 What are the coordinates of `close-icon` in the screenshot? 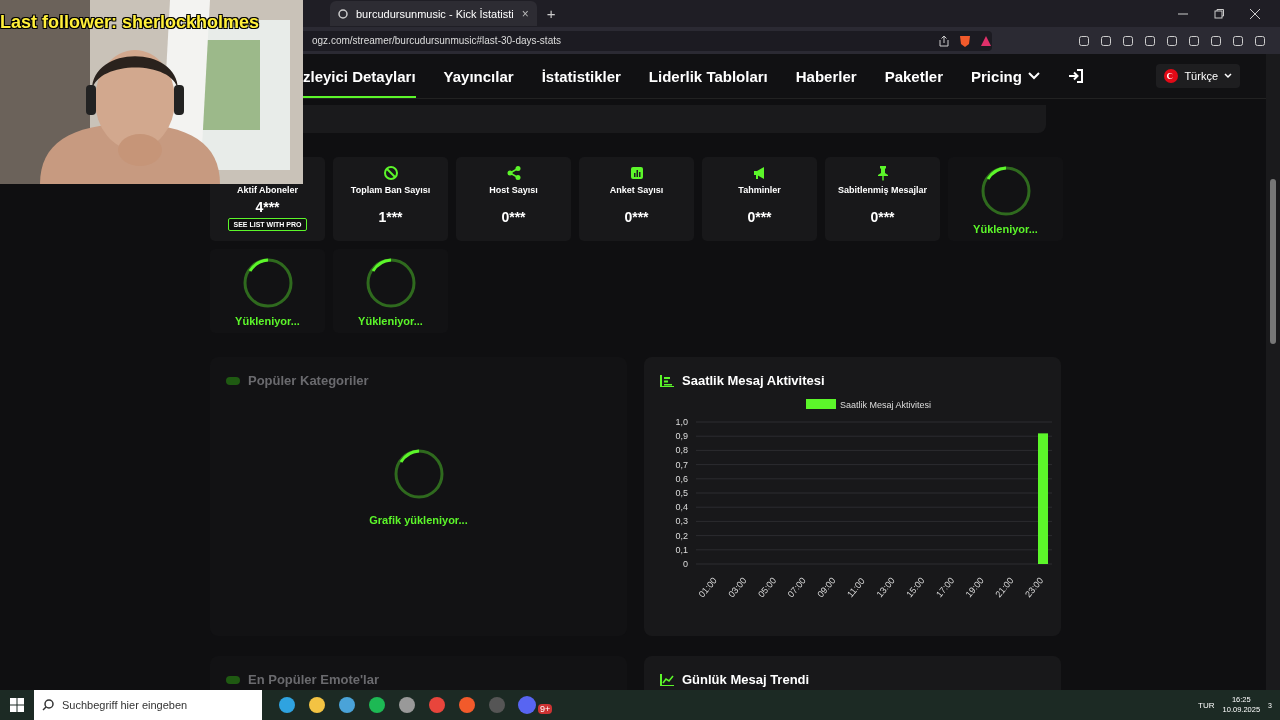 It's located at (1255, 13).